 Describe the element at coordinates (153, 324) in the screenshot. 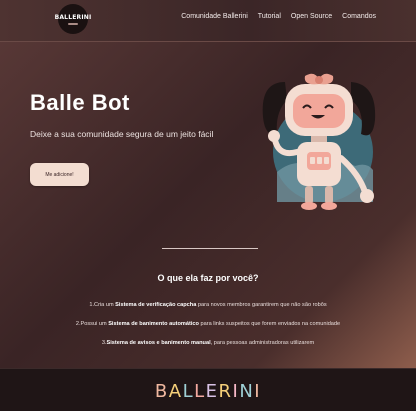

I see `feature-2-highlight: Sistema de banimento automático` at that location.